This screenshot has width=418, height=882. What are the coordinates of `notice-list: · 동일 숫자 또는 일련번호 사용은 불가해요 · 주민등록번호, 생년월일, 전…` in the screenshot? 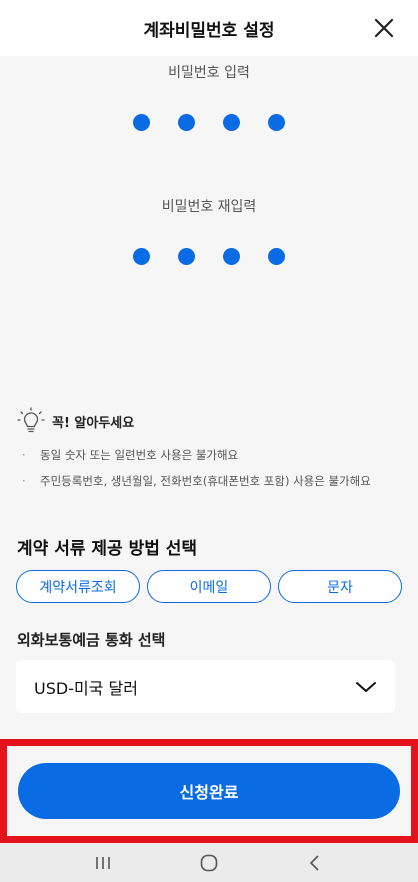 It's located at (212, 474).